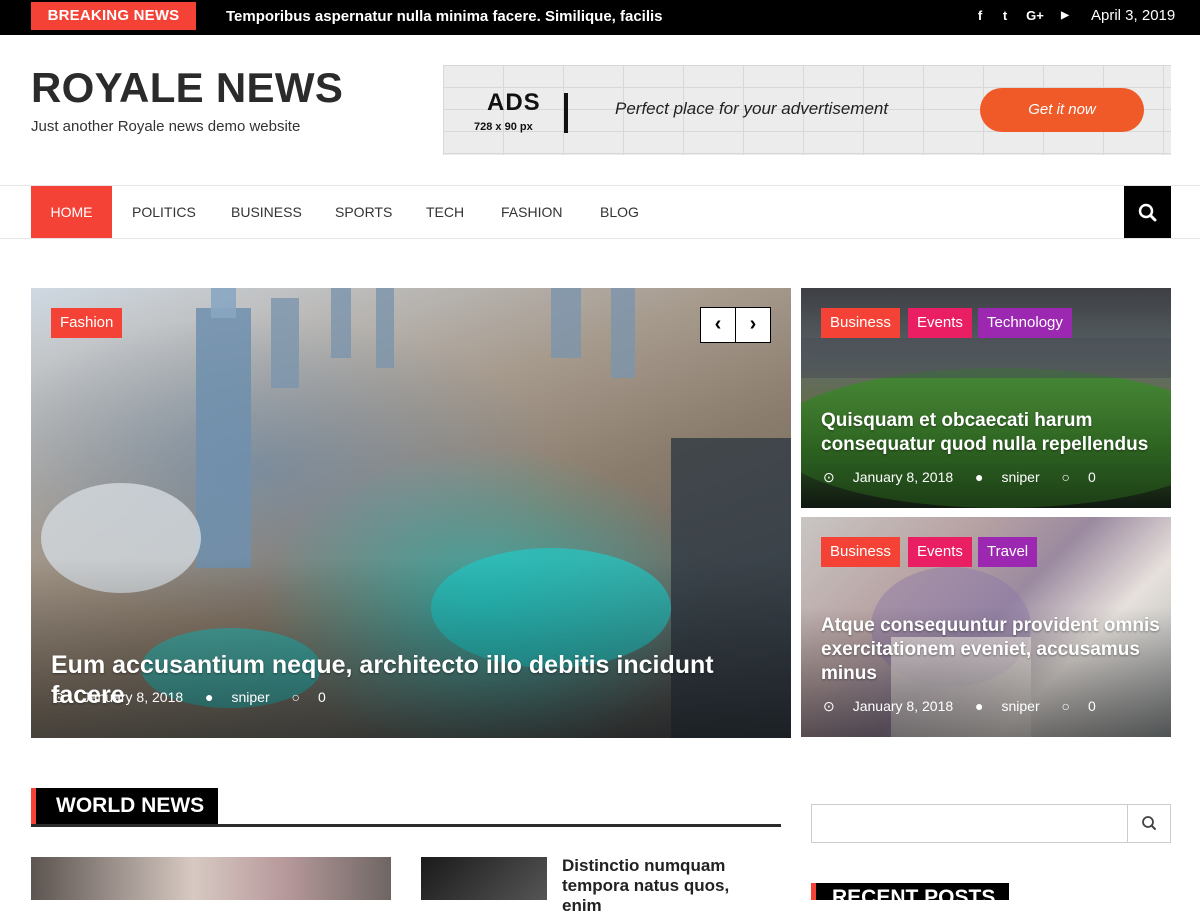 The width and height of the screenshot is (1200, 916). What do you see at coordinates (1133, 15) in the screenshot?
I see `current-date: April 3, 2019` at bounding box center [1133, 15].